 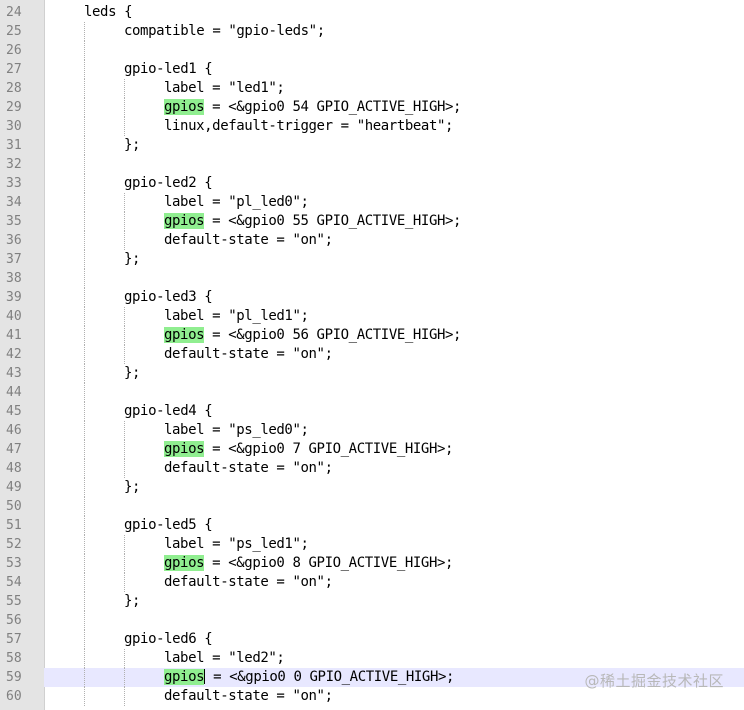 What do you see at coordinates (372, 582) in the screenshot?
I see `code-line: 54 default-state = "on";` at bounding box center [372, 582].